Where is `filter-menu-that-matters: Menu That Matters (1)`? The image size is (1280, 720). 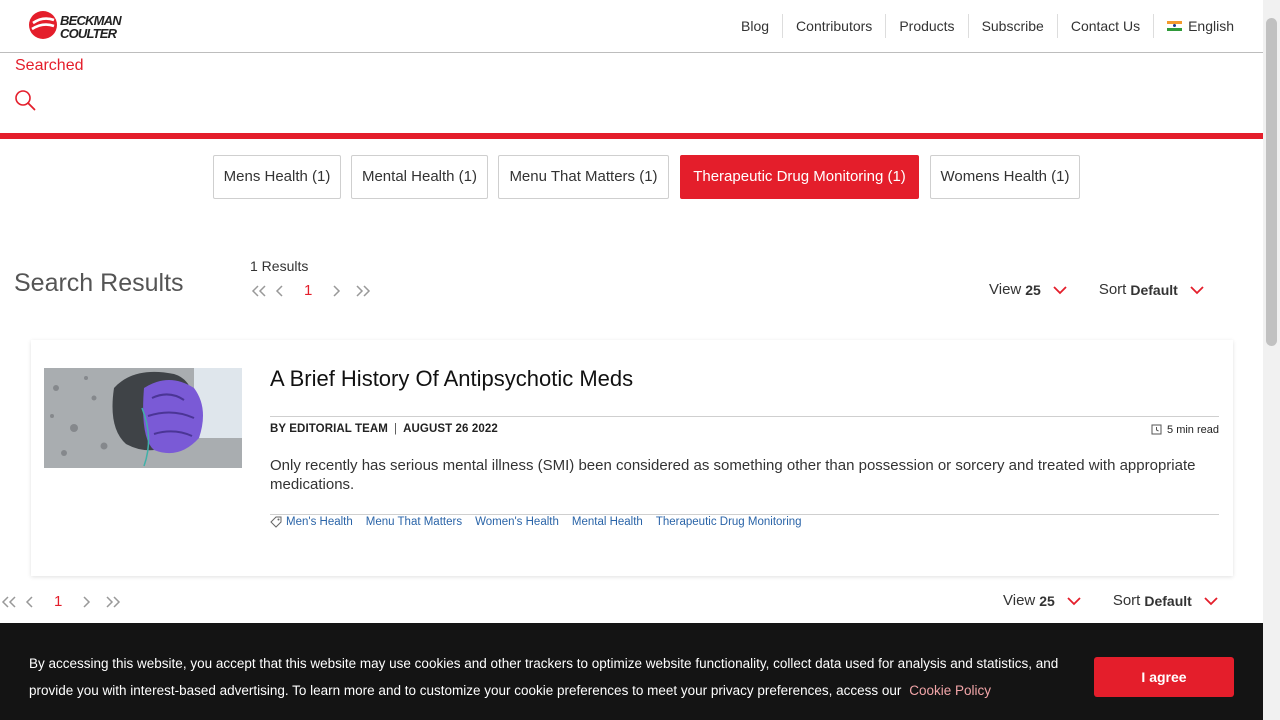 filter-menu-that-matters: Menu That Matters (1) is located at coordinates (583, 177).